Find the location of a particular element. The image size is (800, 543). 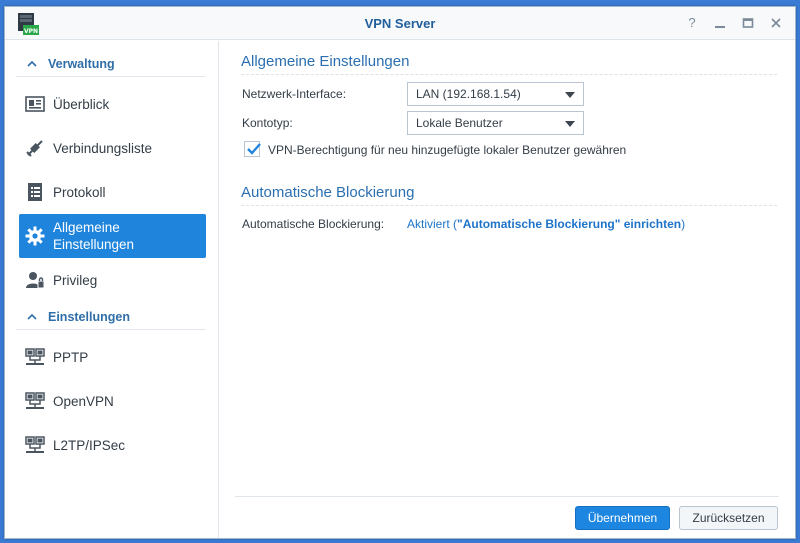

section-label: Einstellungen is located at coordinates (89, 316).